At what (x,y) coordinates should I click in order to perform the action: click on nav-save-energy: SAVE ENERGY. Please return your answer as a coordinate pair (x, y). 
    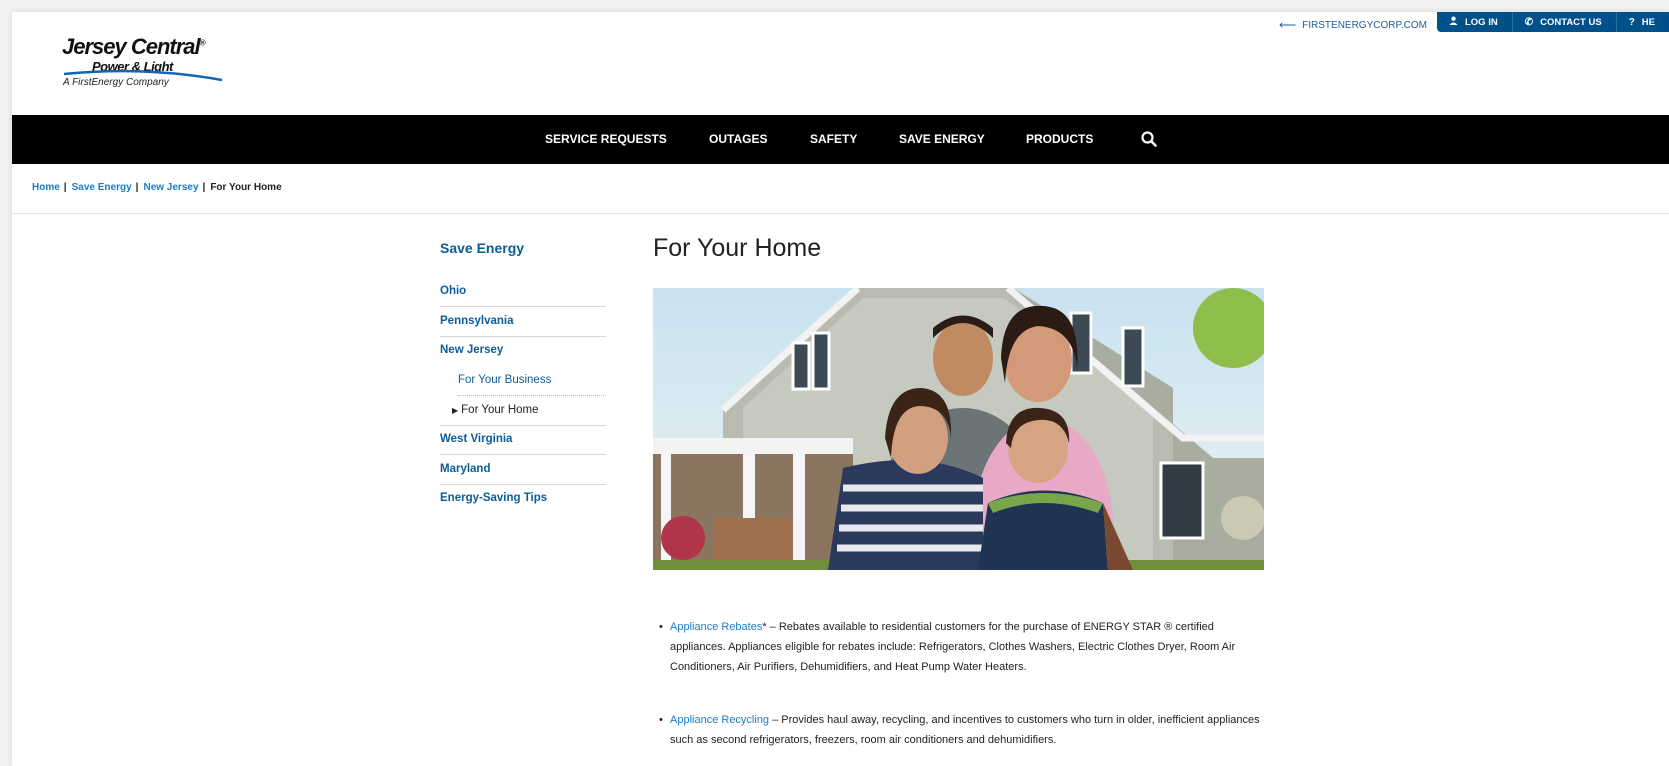
    Looking at the image, I should click on (942, 139).